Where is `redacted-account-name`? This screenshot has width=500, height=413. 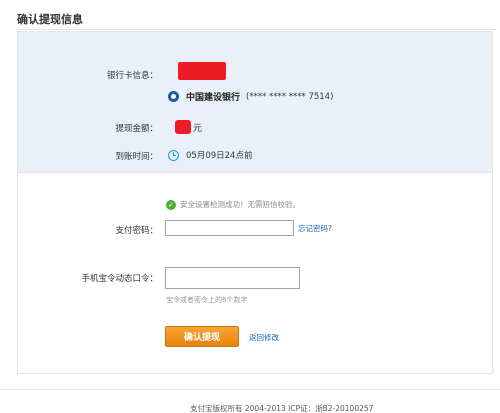 redacted-account-name is located at coordinates (202, 71).